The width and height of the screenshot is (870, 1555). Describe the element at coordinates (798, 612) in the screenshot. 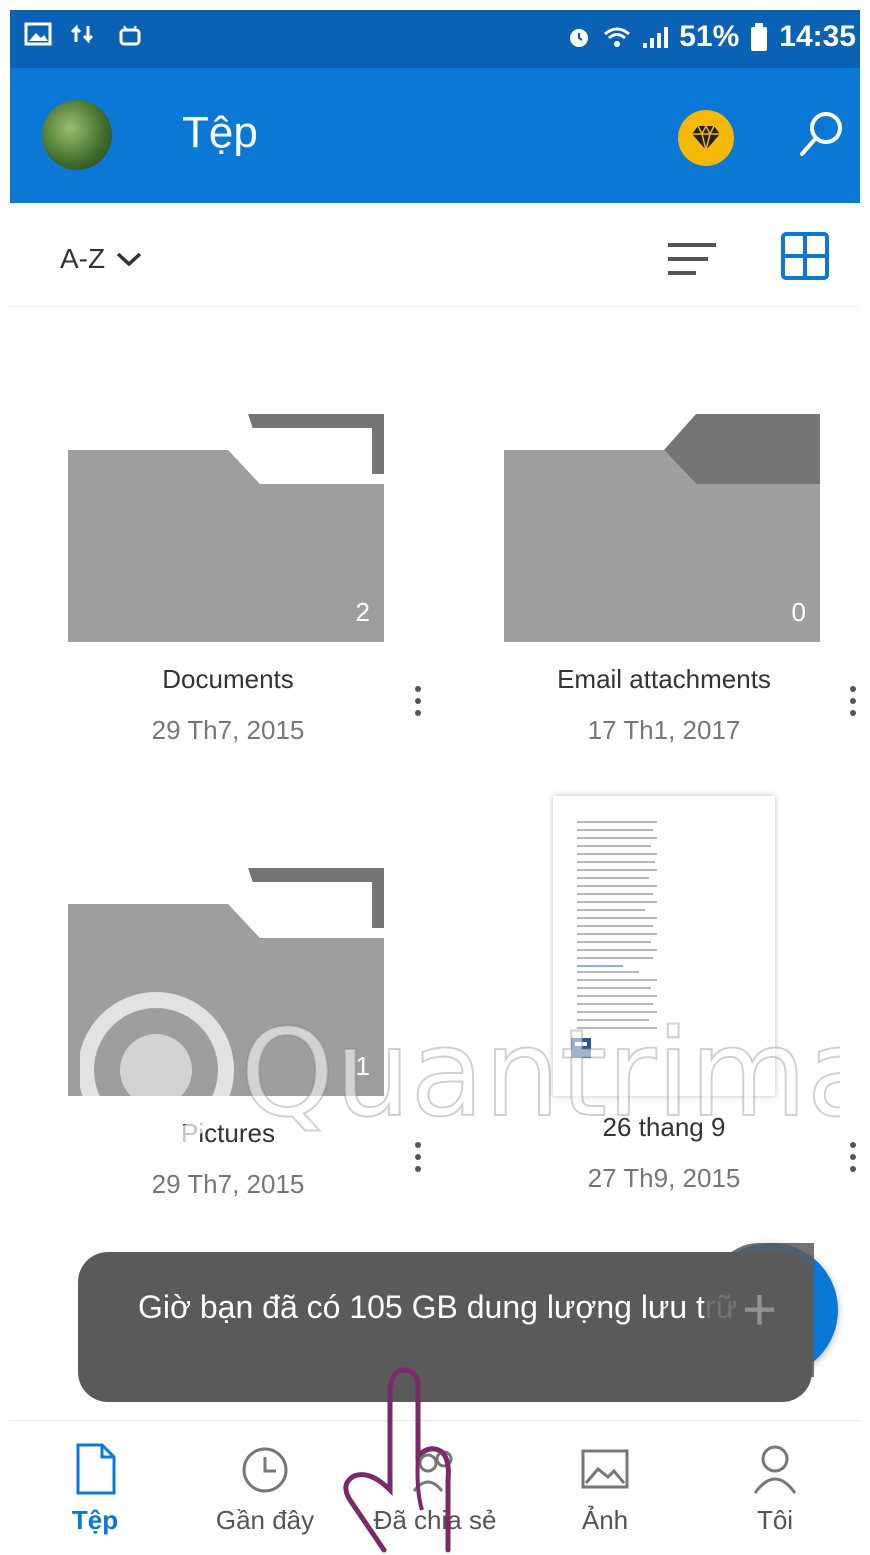

I see `item-count: 0` at that location.